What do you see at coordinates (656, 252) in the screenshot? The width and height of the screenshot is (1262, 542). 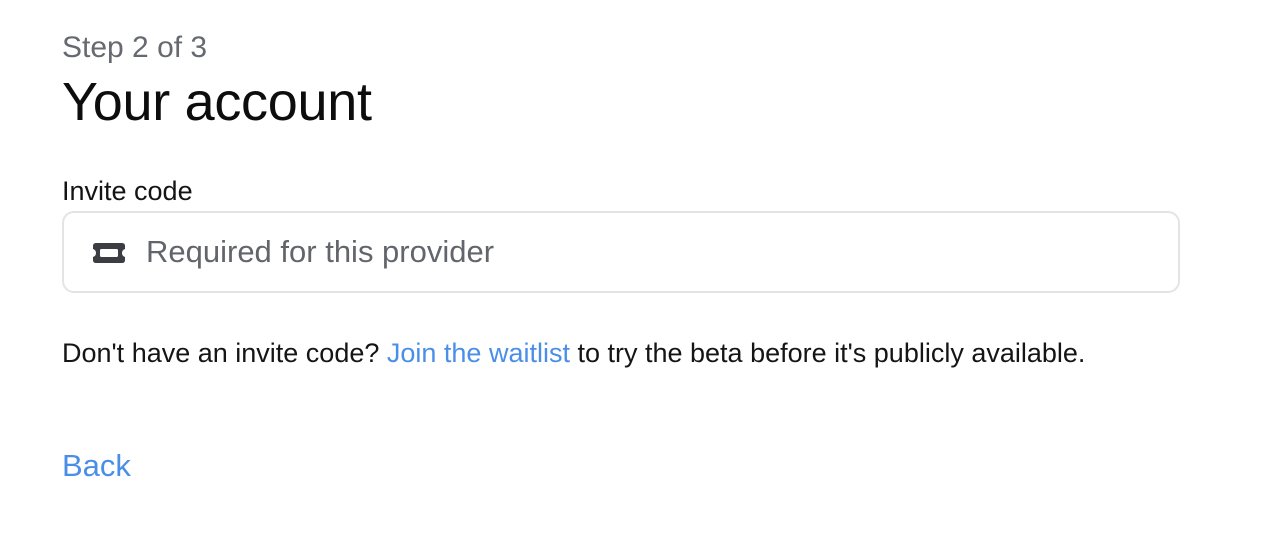 I see `invite-code-input` at bounding box center [656, 252].